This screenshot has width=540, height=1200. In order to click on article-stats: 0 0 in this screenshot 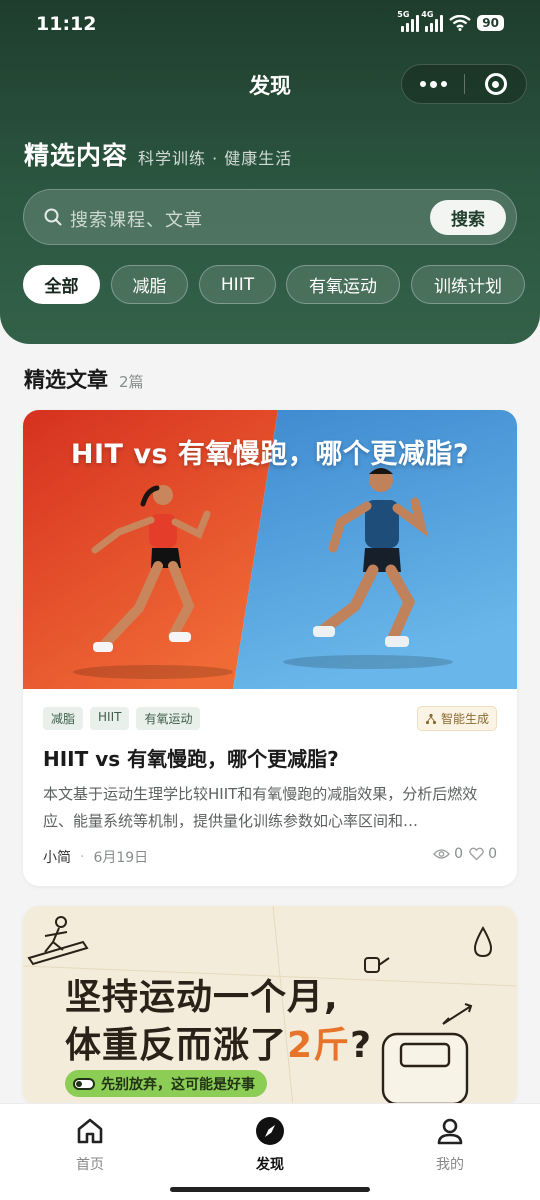, I will do `click(465, 854)`.